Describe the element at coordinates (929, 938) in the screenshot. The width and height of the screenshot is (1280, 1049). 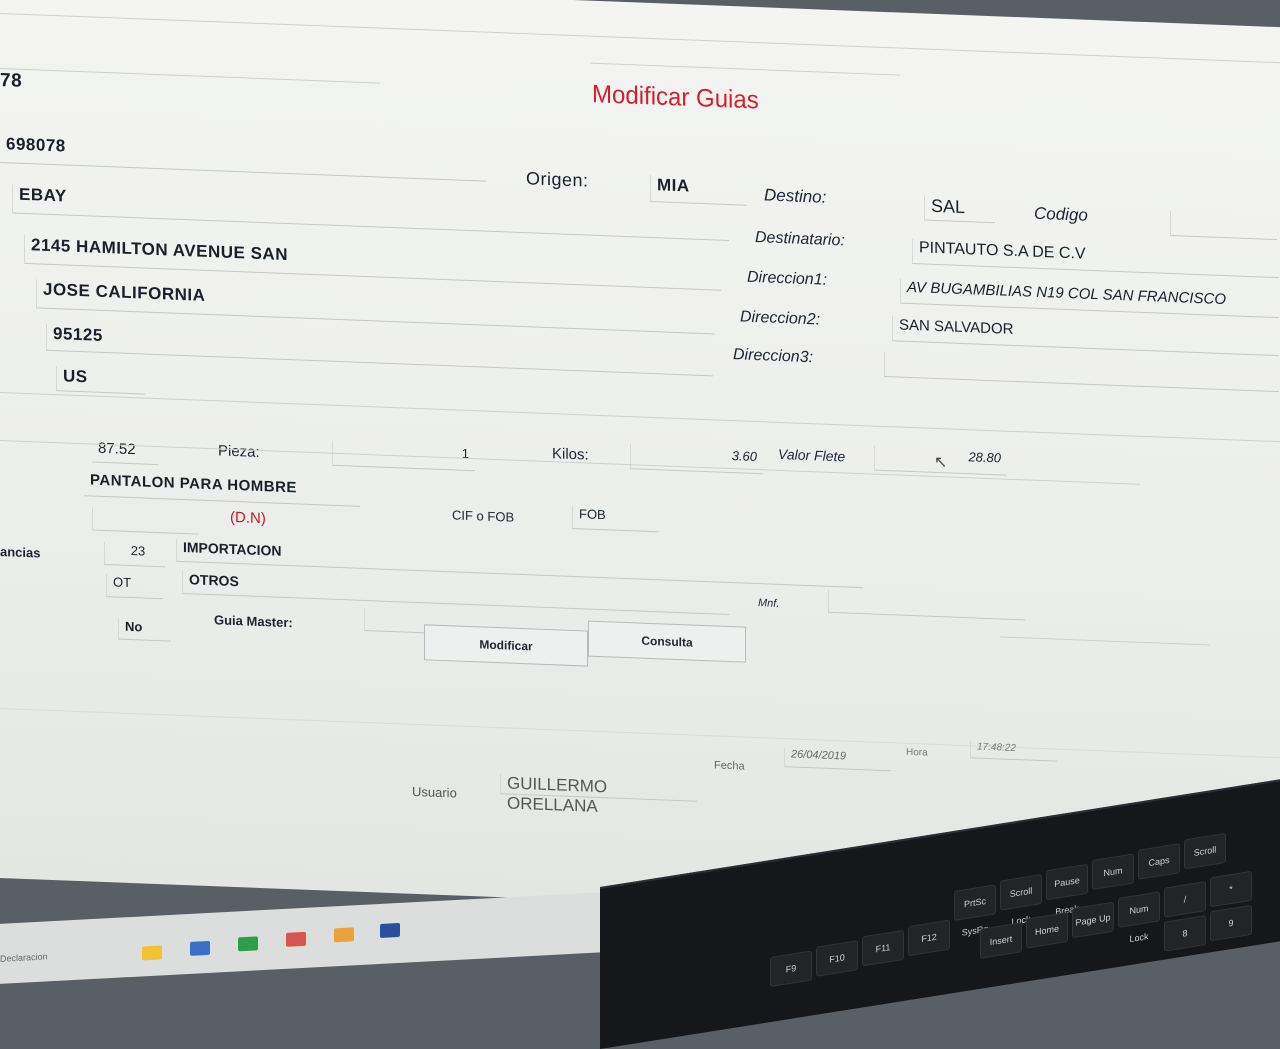
I see `key-f12: F12` at that location.